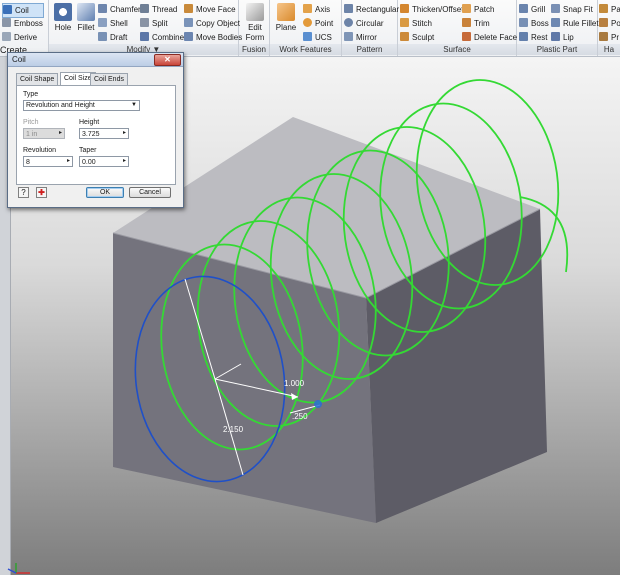  What do you see at coordinates (44, 133) in the screenshot?
I see `pitch-field: 1 in ▸` at bounding box center [44, 133].